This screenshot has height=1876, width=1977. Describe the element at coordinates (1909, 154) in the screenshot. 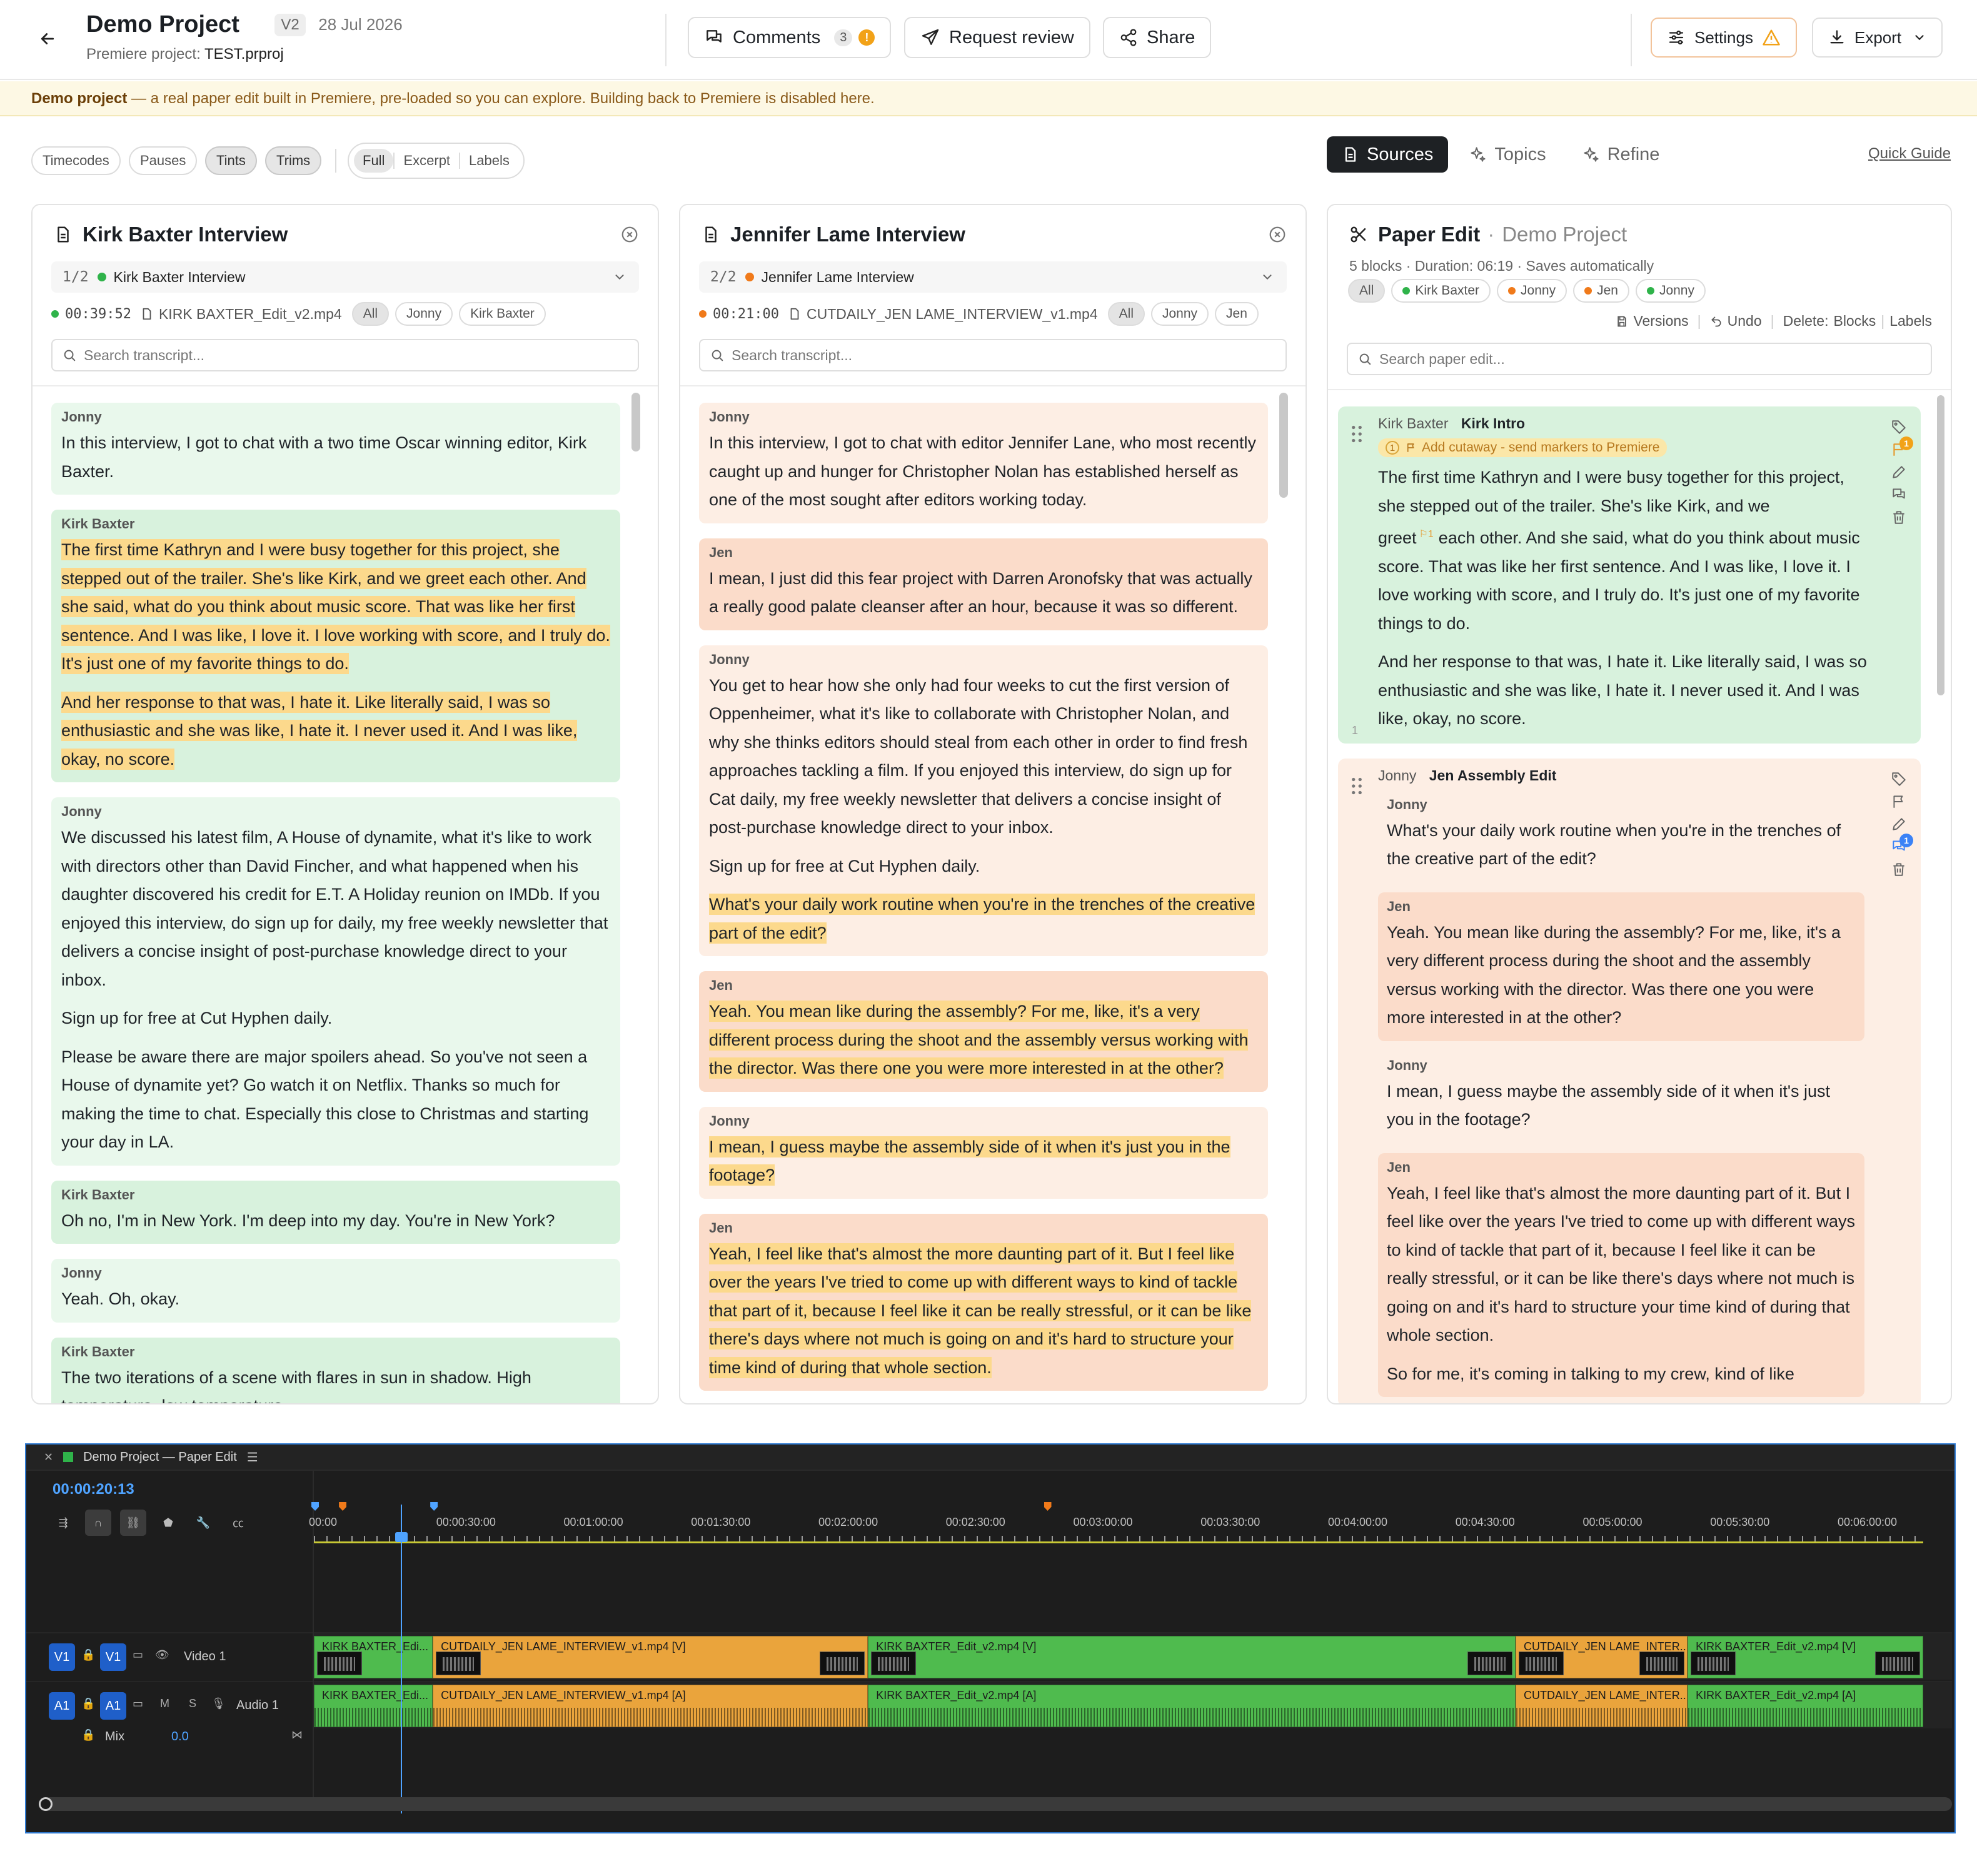

I see `quick-guide-link: Quick Guide` at that location.